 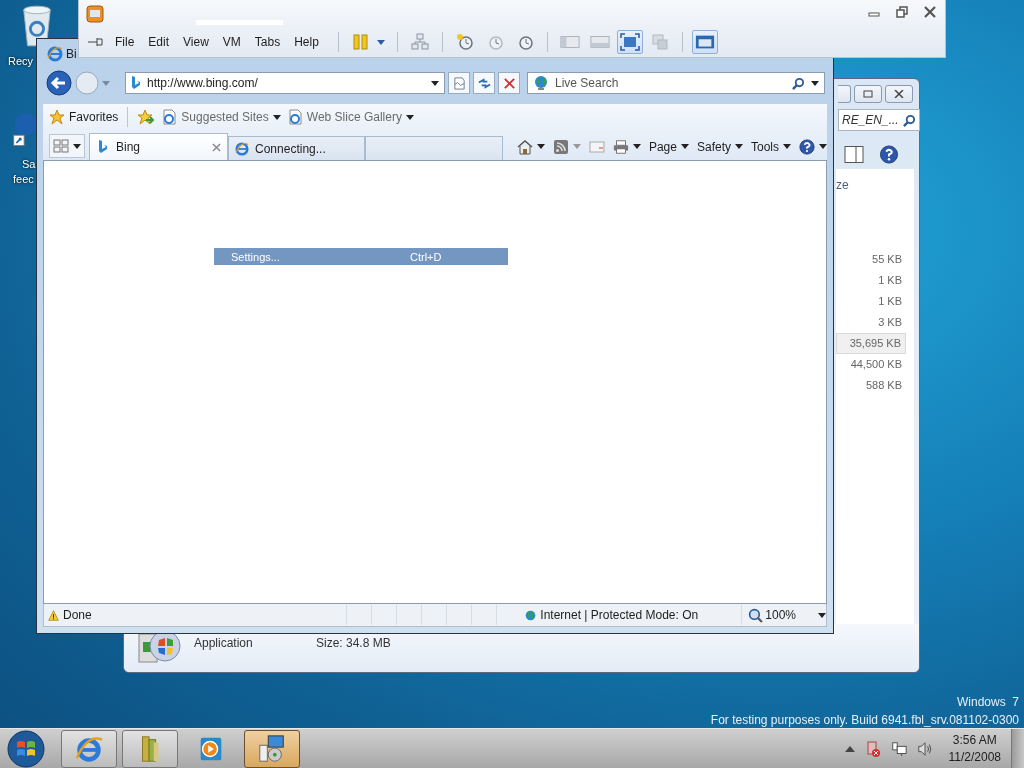 I want to click on quick-tabs-button, so click(x=67, y=146).